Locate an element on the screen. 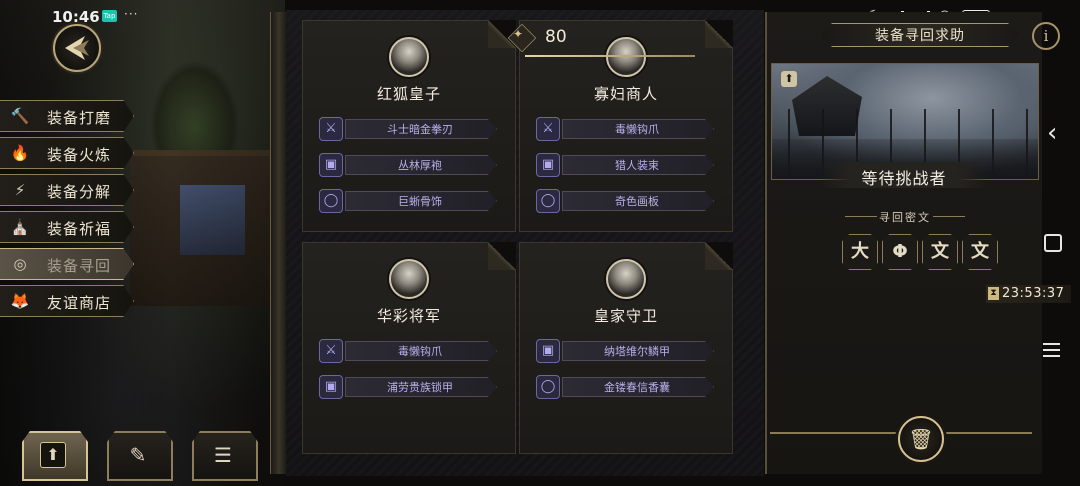 The image size is (1080, 486). trash-icon: 🗑 is located at coordinates (921, 439).